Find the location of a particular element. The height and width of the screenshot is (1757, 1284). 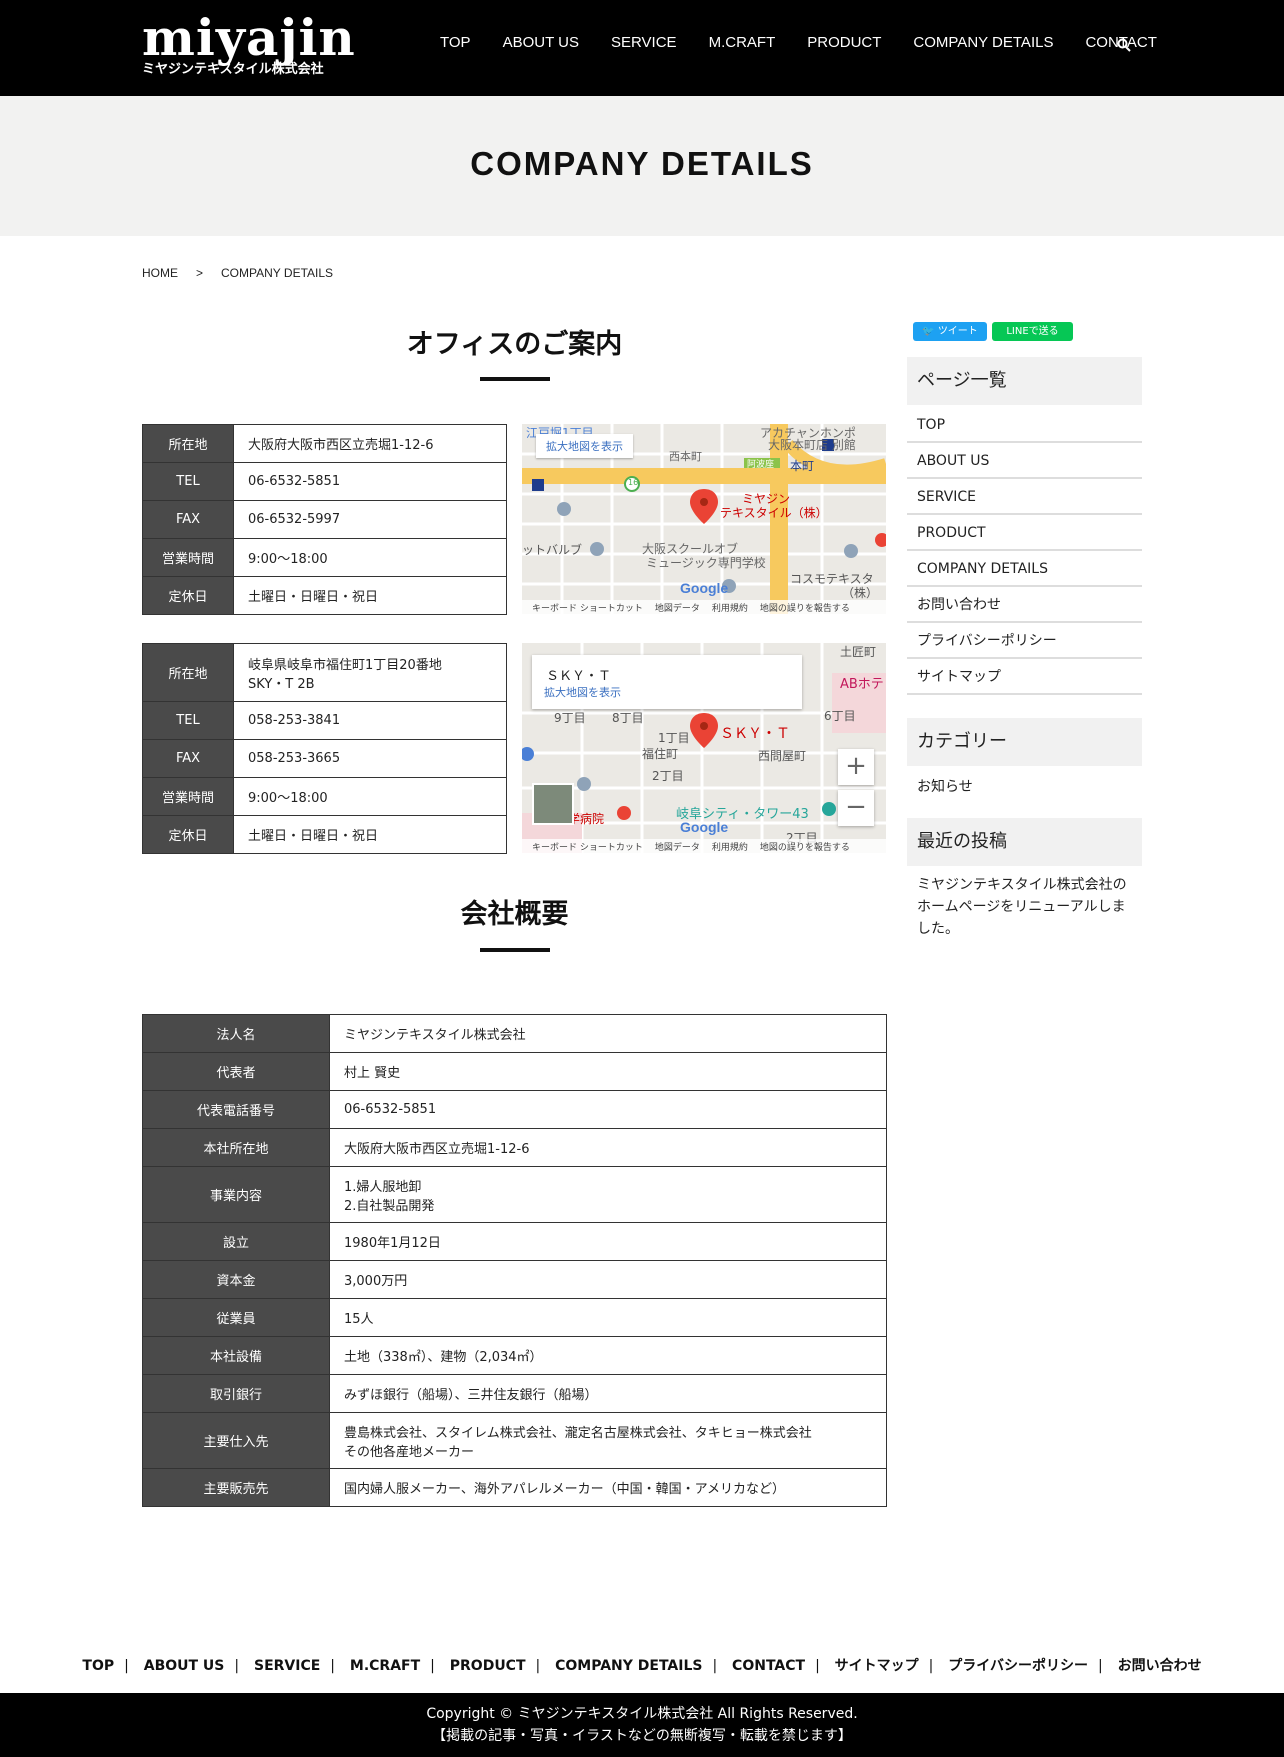

tweet-button: 🐦 ツイート is located at coordinates (950, 331).